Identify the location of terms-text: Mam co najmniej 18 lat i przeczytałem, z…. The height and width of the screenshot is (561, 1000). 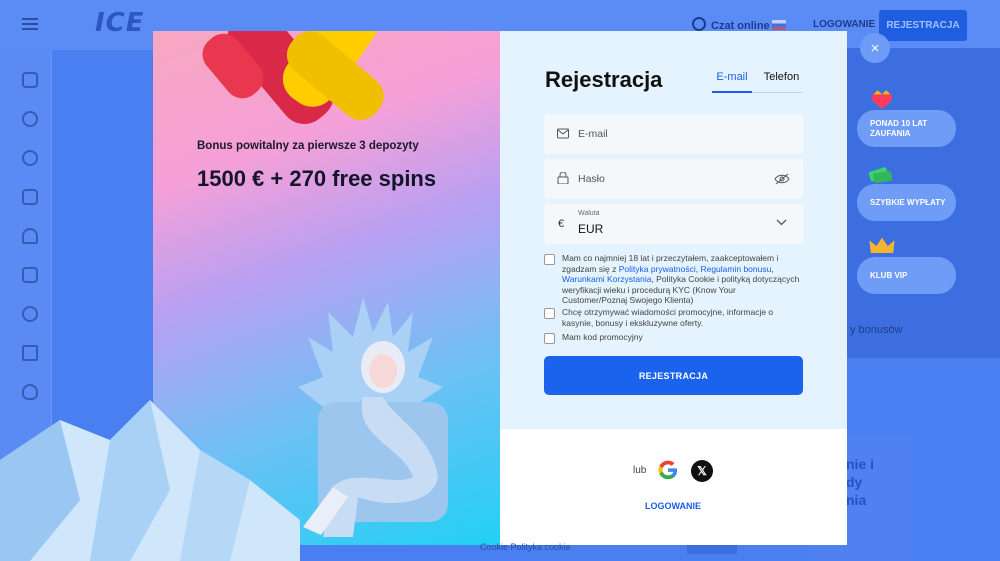
(681, 279).